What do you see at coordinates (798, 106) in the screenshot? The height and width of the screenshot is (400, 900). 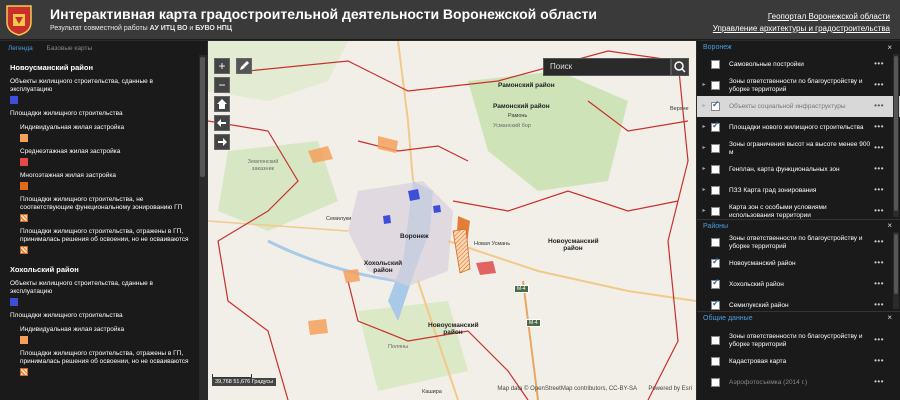 I see `layer-row: ▸Объекты социальной инфраструктуры•••` at bounding box center [798, 106].